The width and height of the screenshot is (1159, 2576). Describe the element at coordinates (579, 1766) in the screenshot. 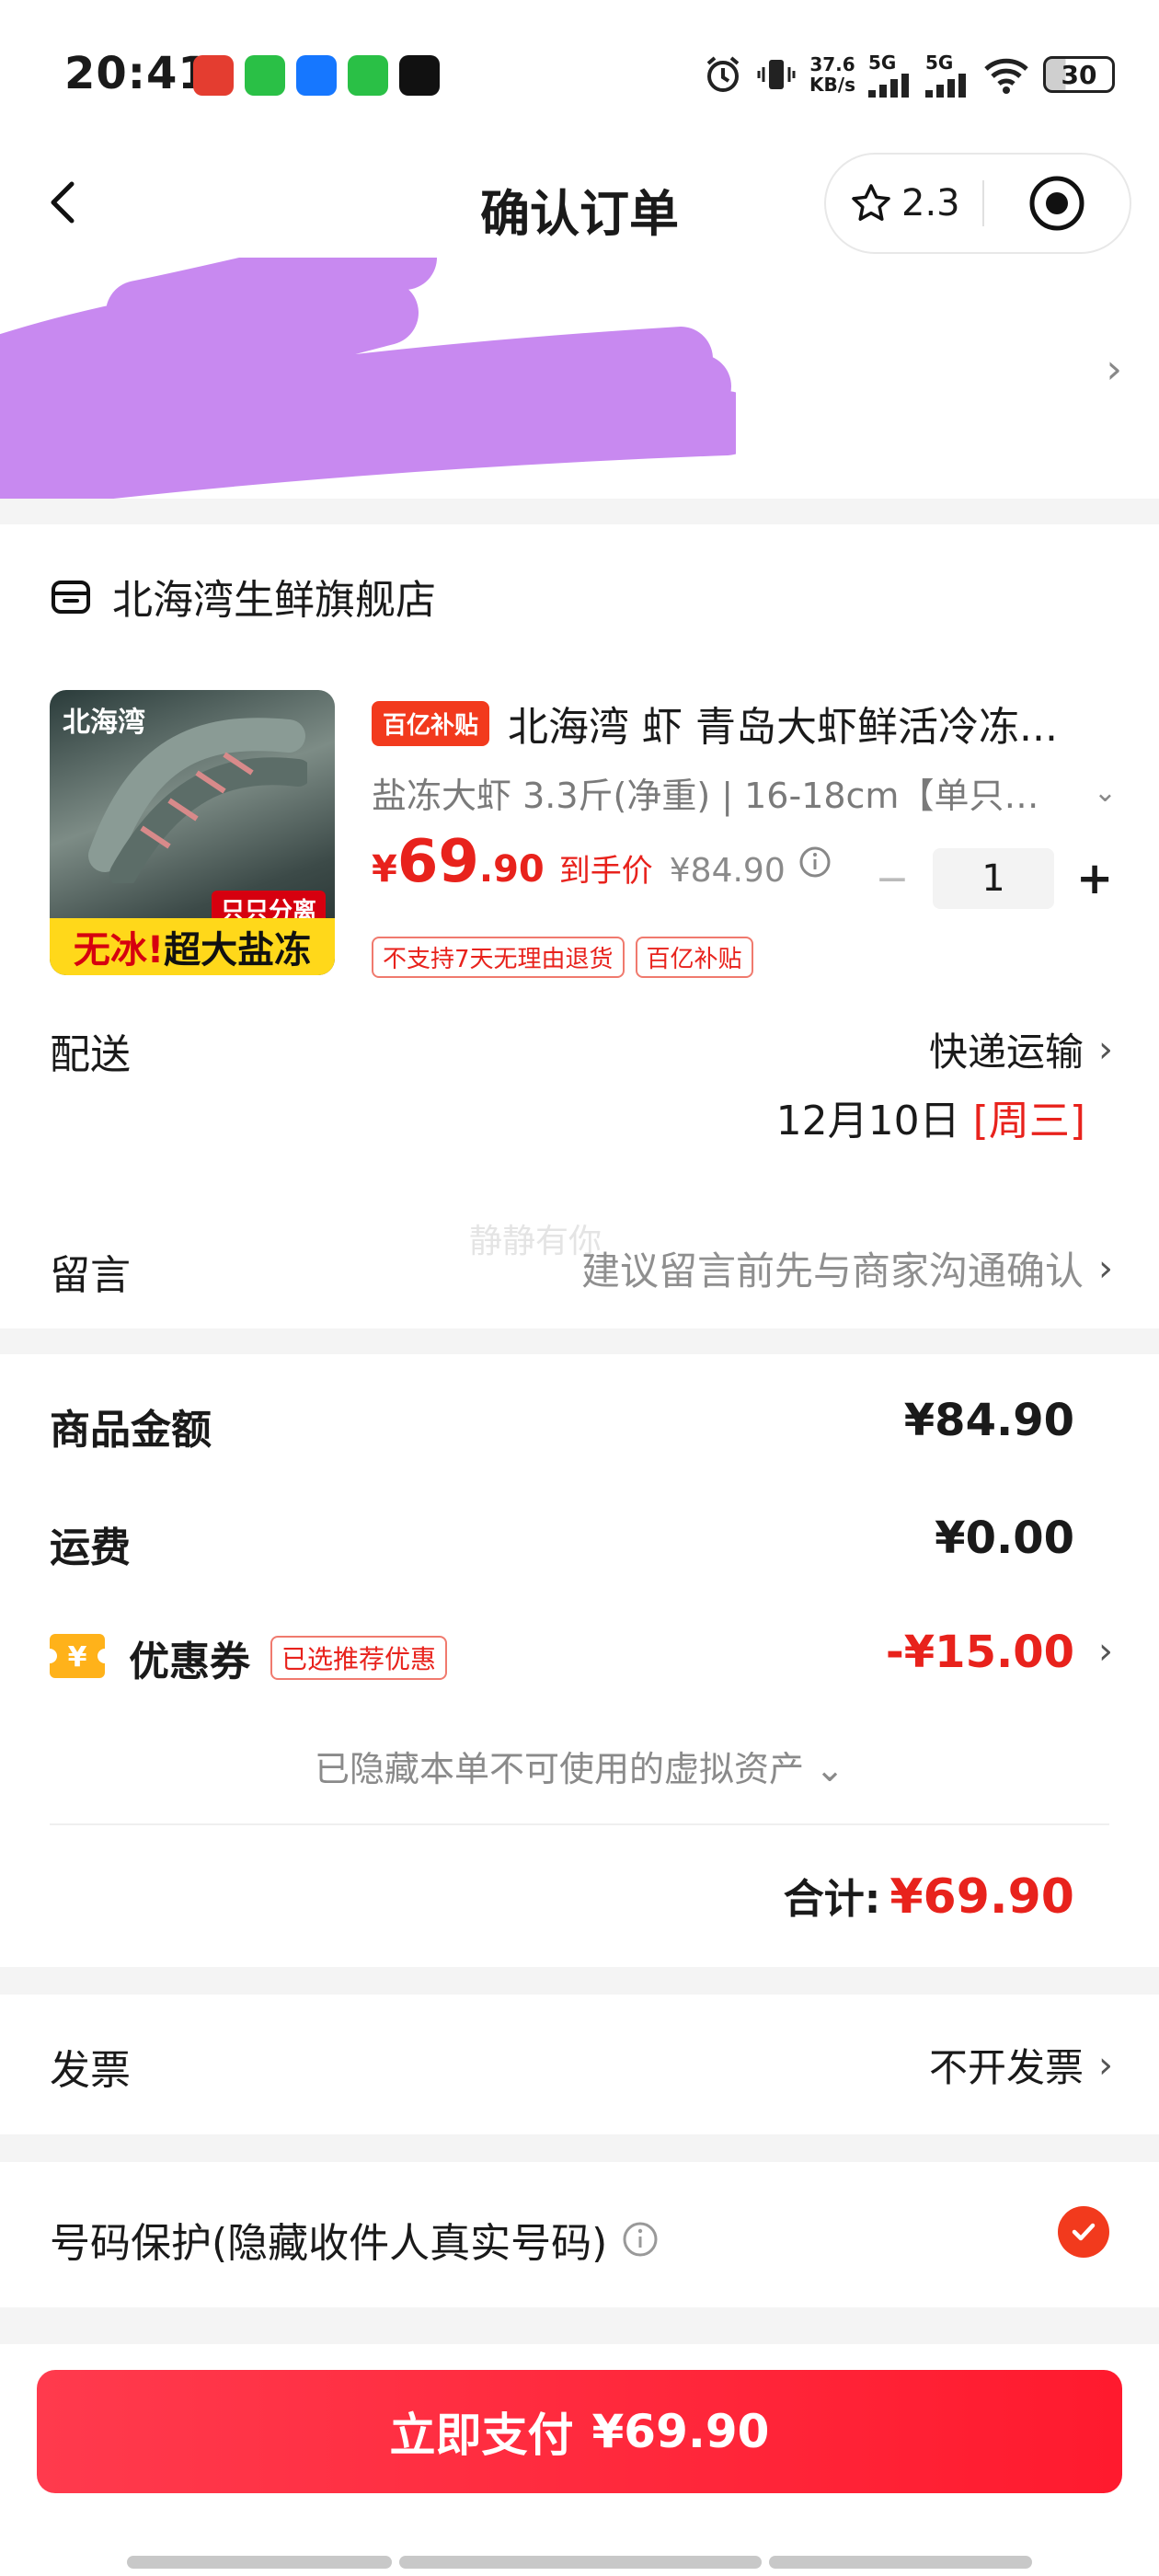

I see `hidden-assets-toggle: 已隐藏本单不可使用的虚拟资产 ⌄` at that location.